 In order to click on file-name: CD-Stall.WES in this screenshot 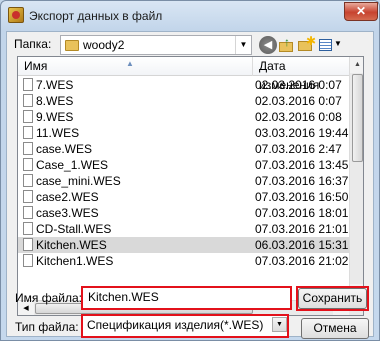, I will do `click(74, 229)`.